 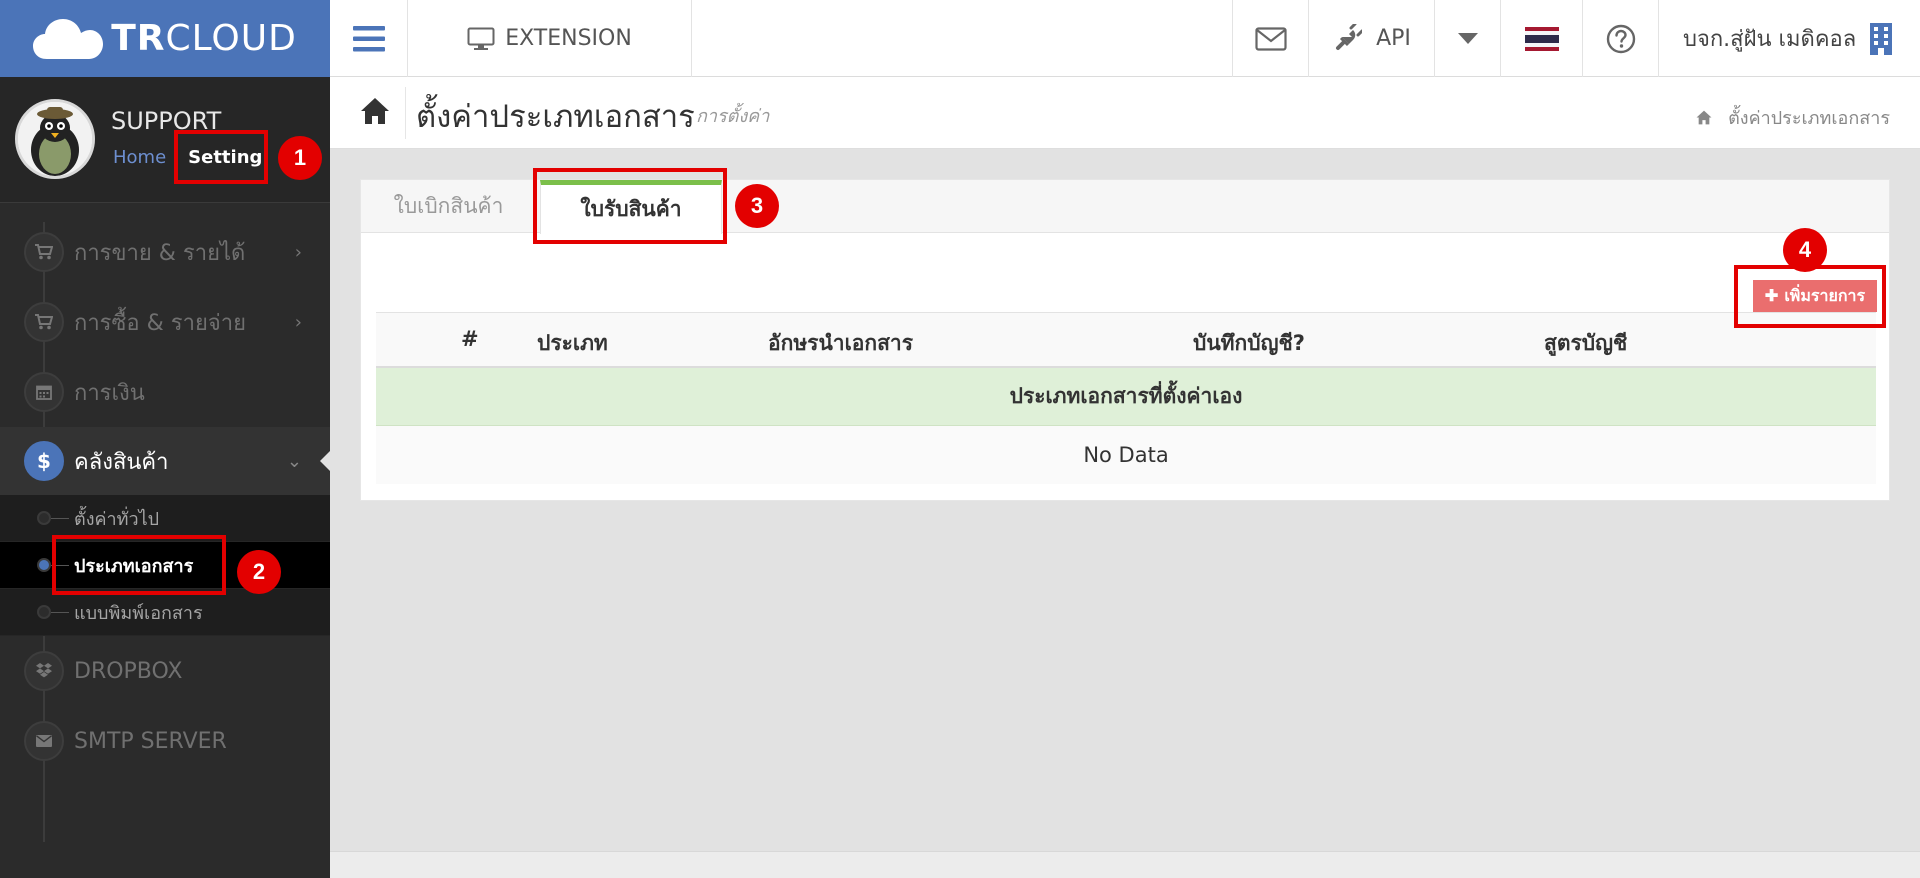 I want to click on calendar-icon, so click(x=44, y=392).